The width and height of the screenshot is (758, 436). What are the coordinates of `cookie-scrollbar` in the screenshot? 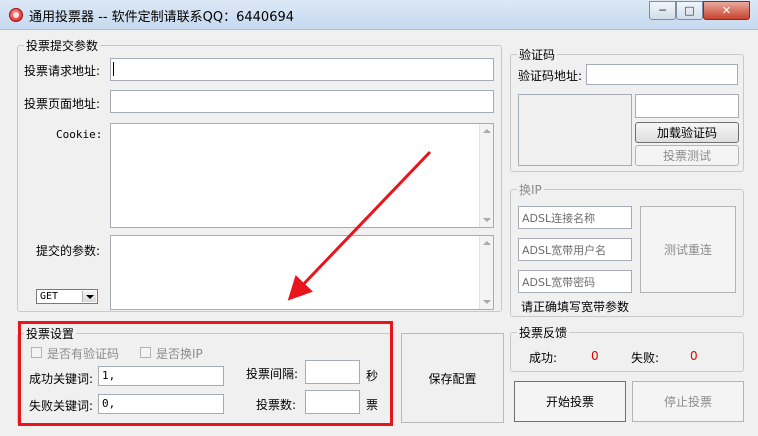 It's located at (486, 175).